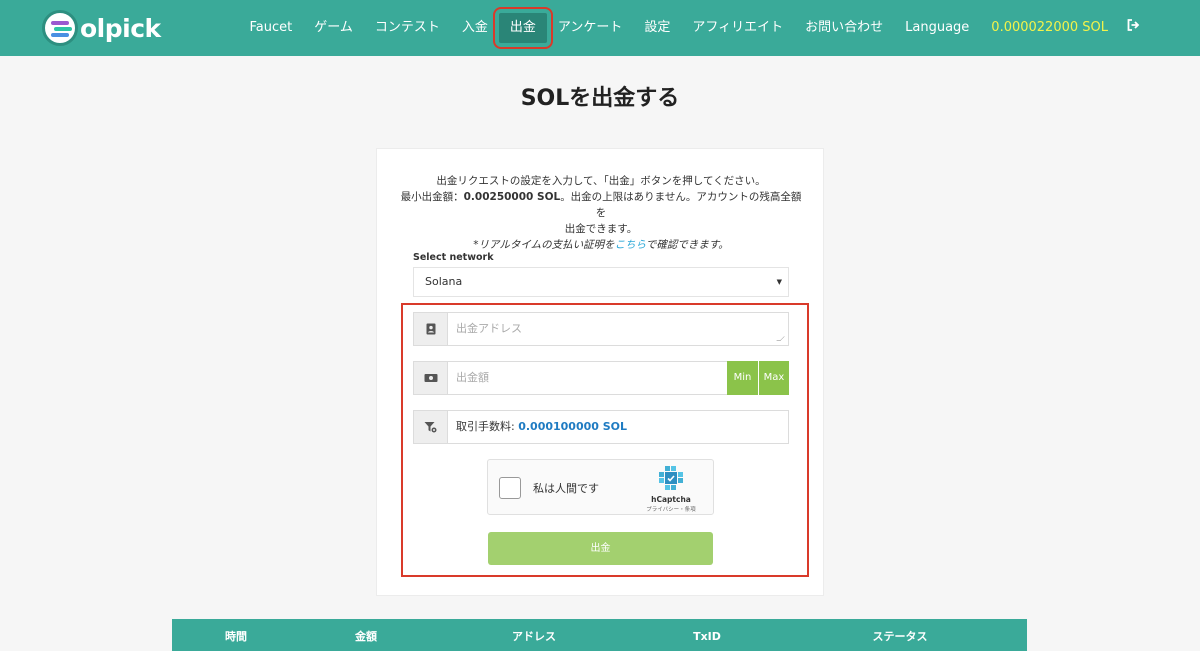 The image size is (1200, 651). Describe the element at coordinates (599, 635) in the screenshot. I see `withdraw-history-table-header: 時間 金額 アドレス TxID ステータス` at that location.